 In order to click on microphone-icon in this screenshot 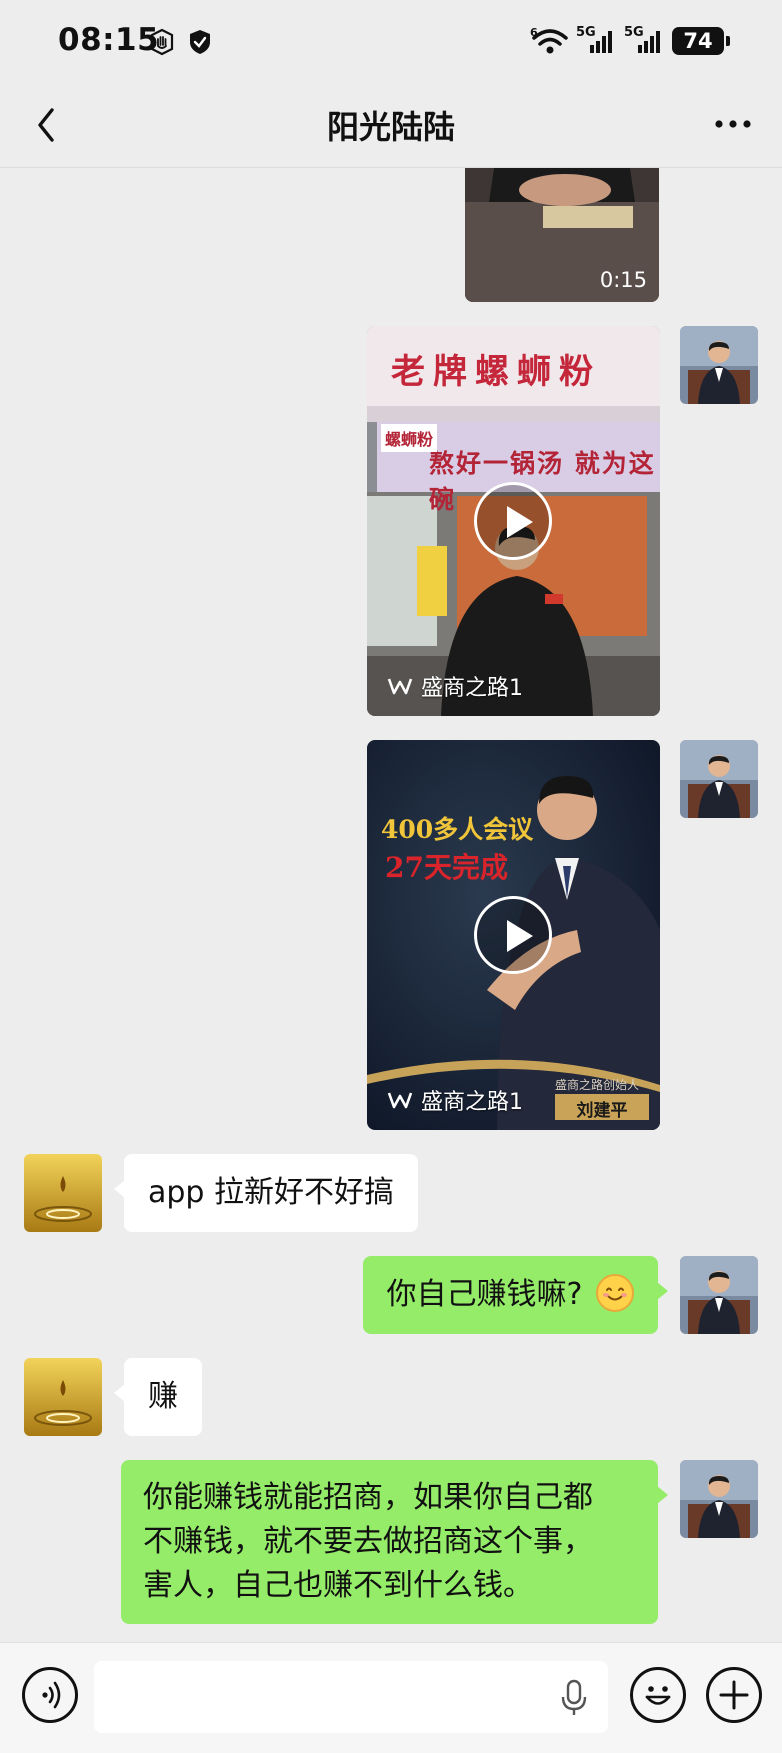, I will do `click(574, 1698)`.